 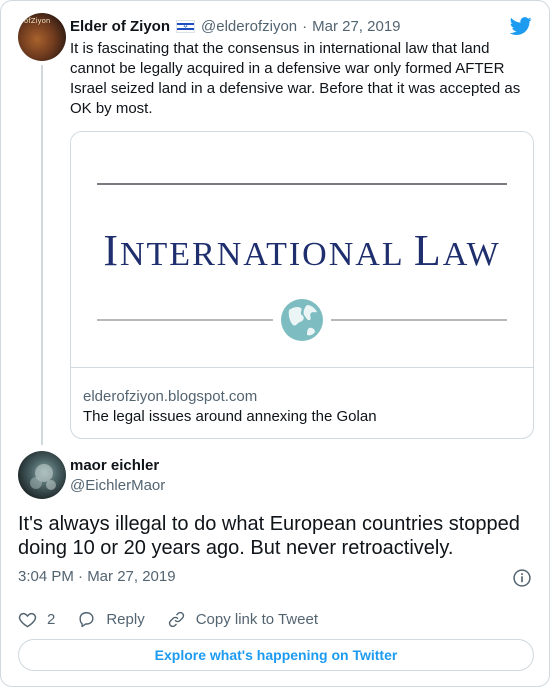 I want to click on reply-author-handle: @EichlerMaor, so click(x=117, y=485).